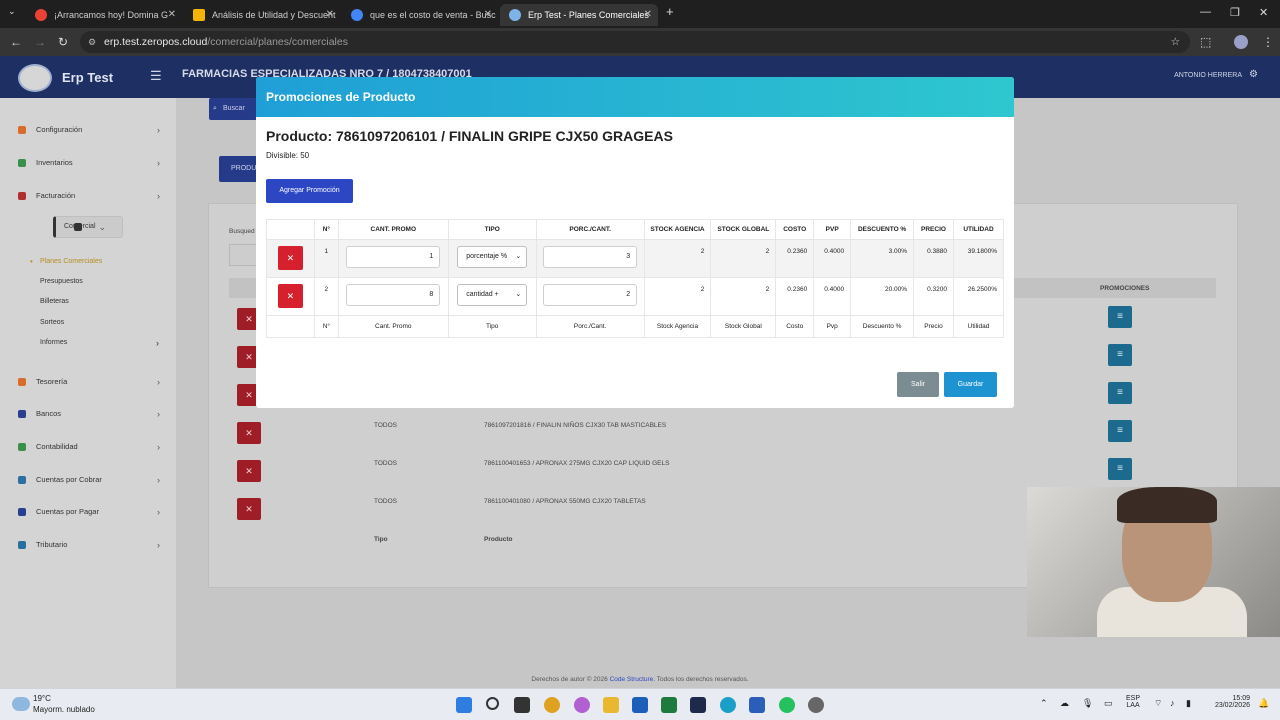 The image size is (1280, 720). What do you see at coordinates (918, 384) in the screenshot?
I see `salir-button: Salir` at bounding box center [918, 384].